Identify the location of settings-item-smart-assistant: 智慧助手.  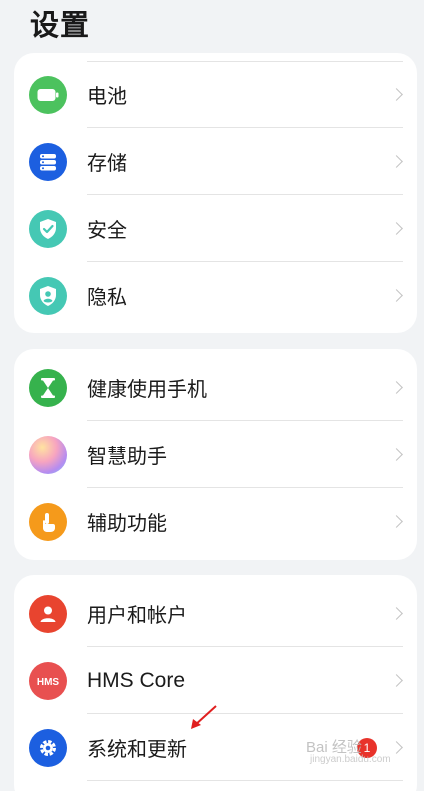
(215, 454).